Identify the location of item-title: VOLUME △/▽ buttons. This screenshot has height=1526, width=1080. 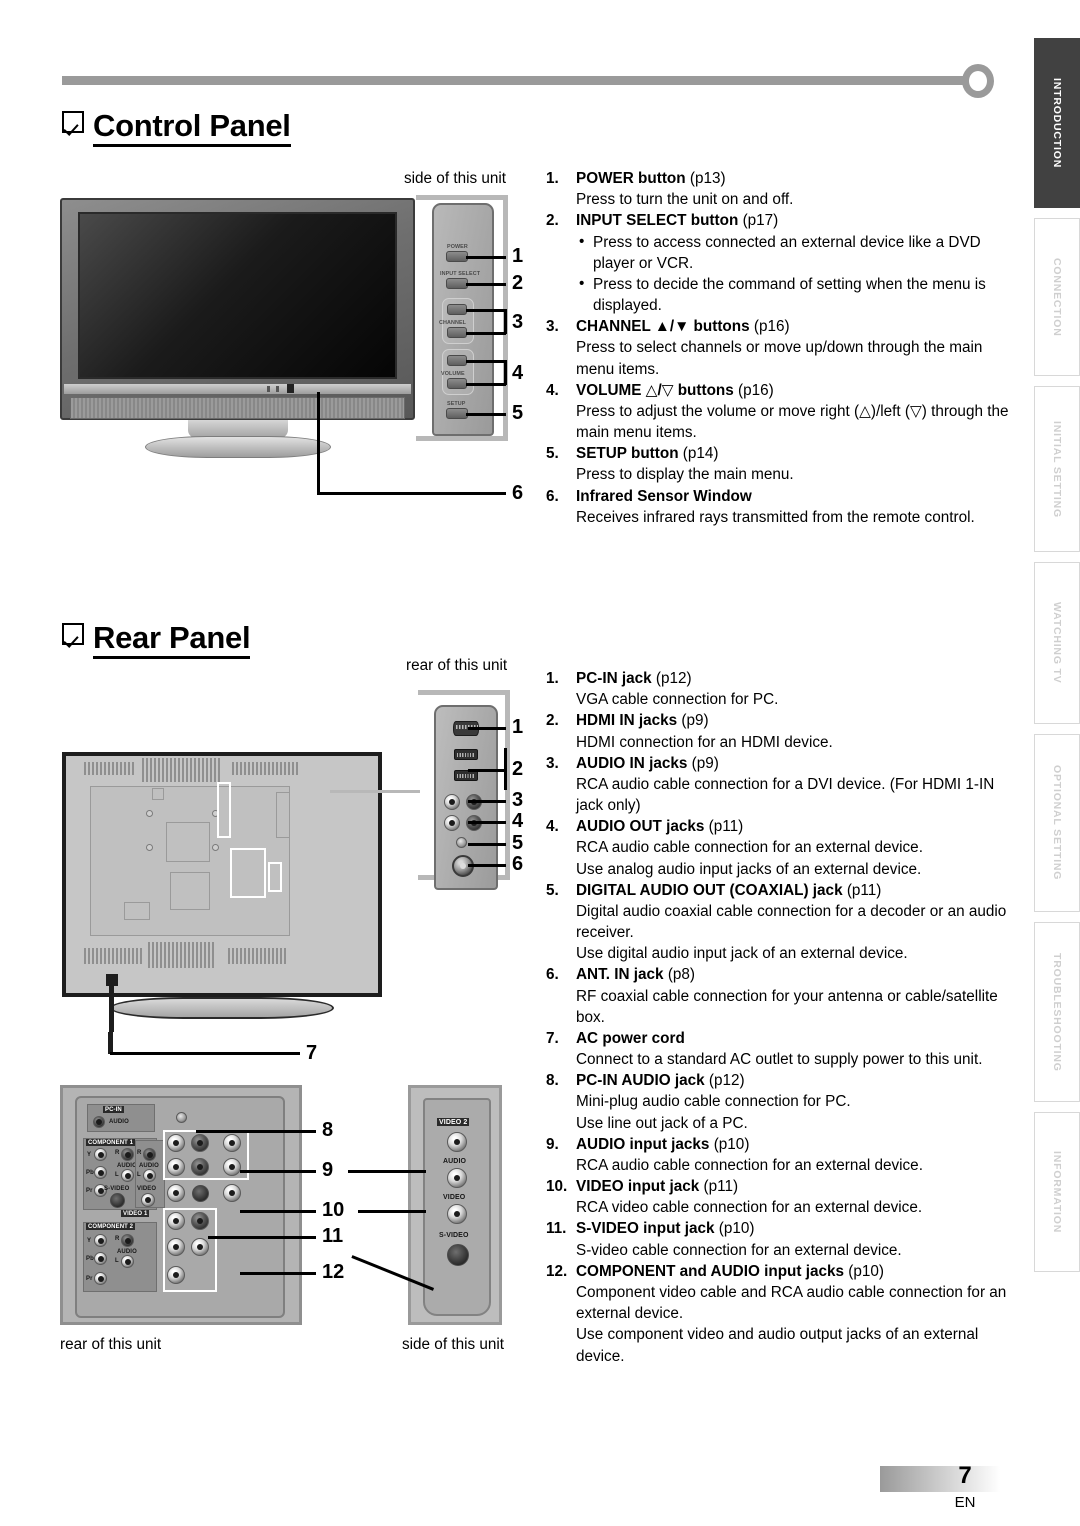
(655, 390).